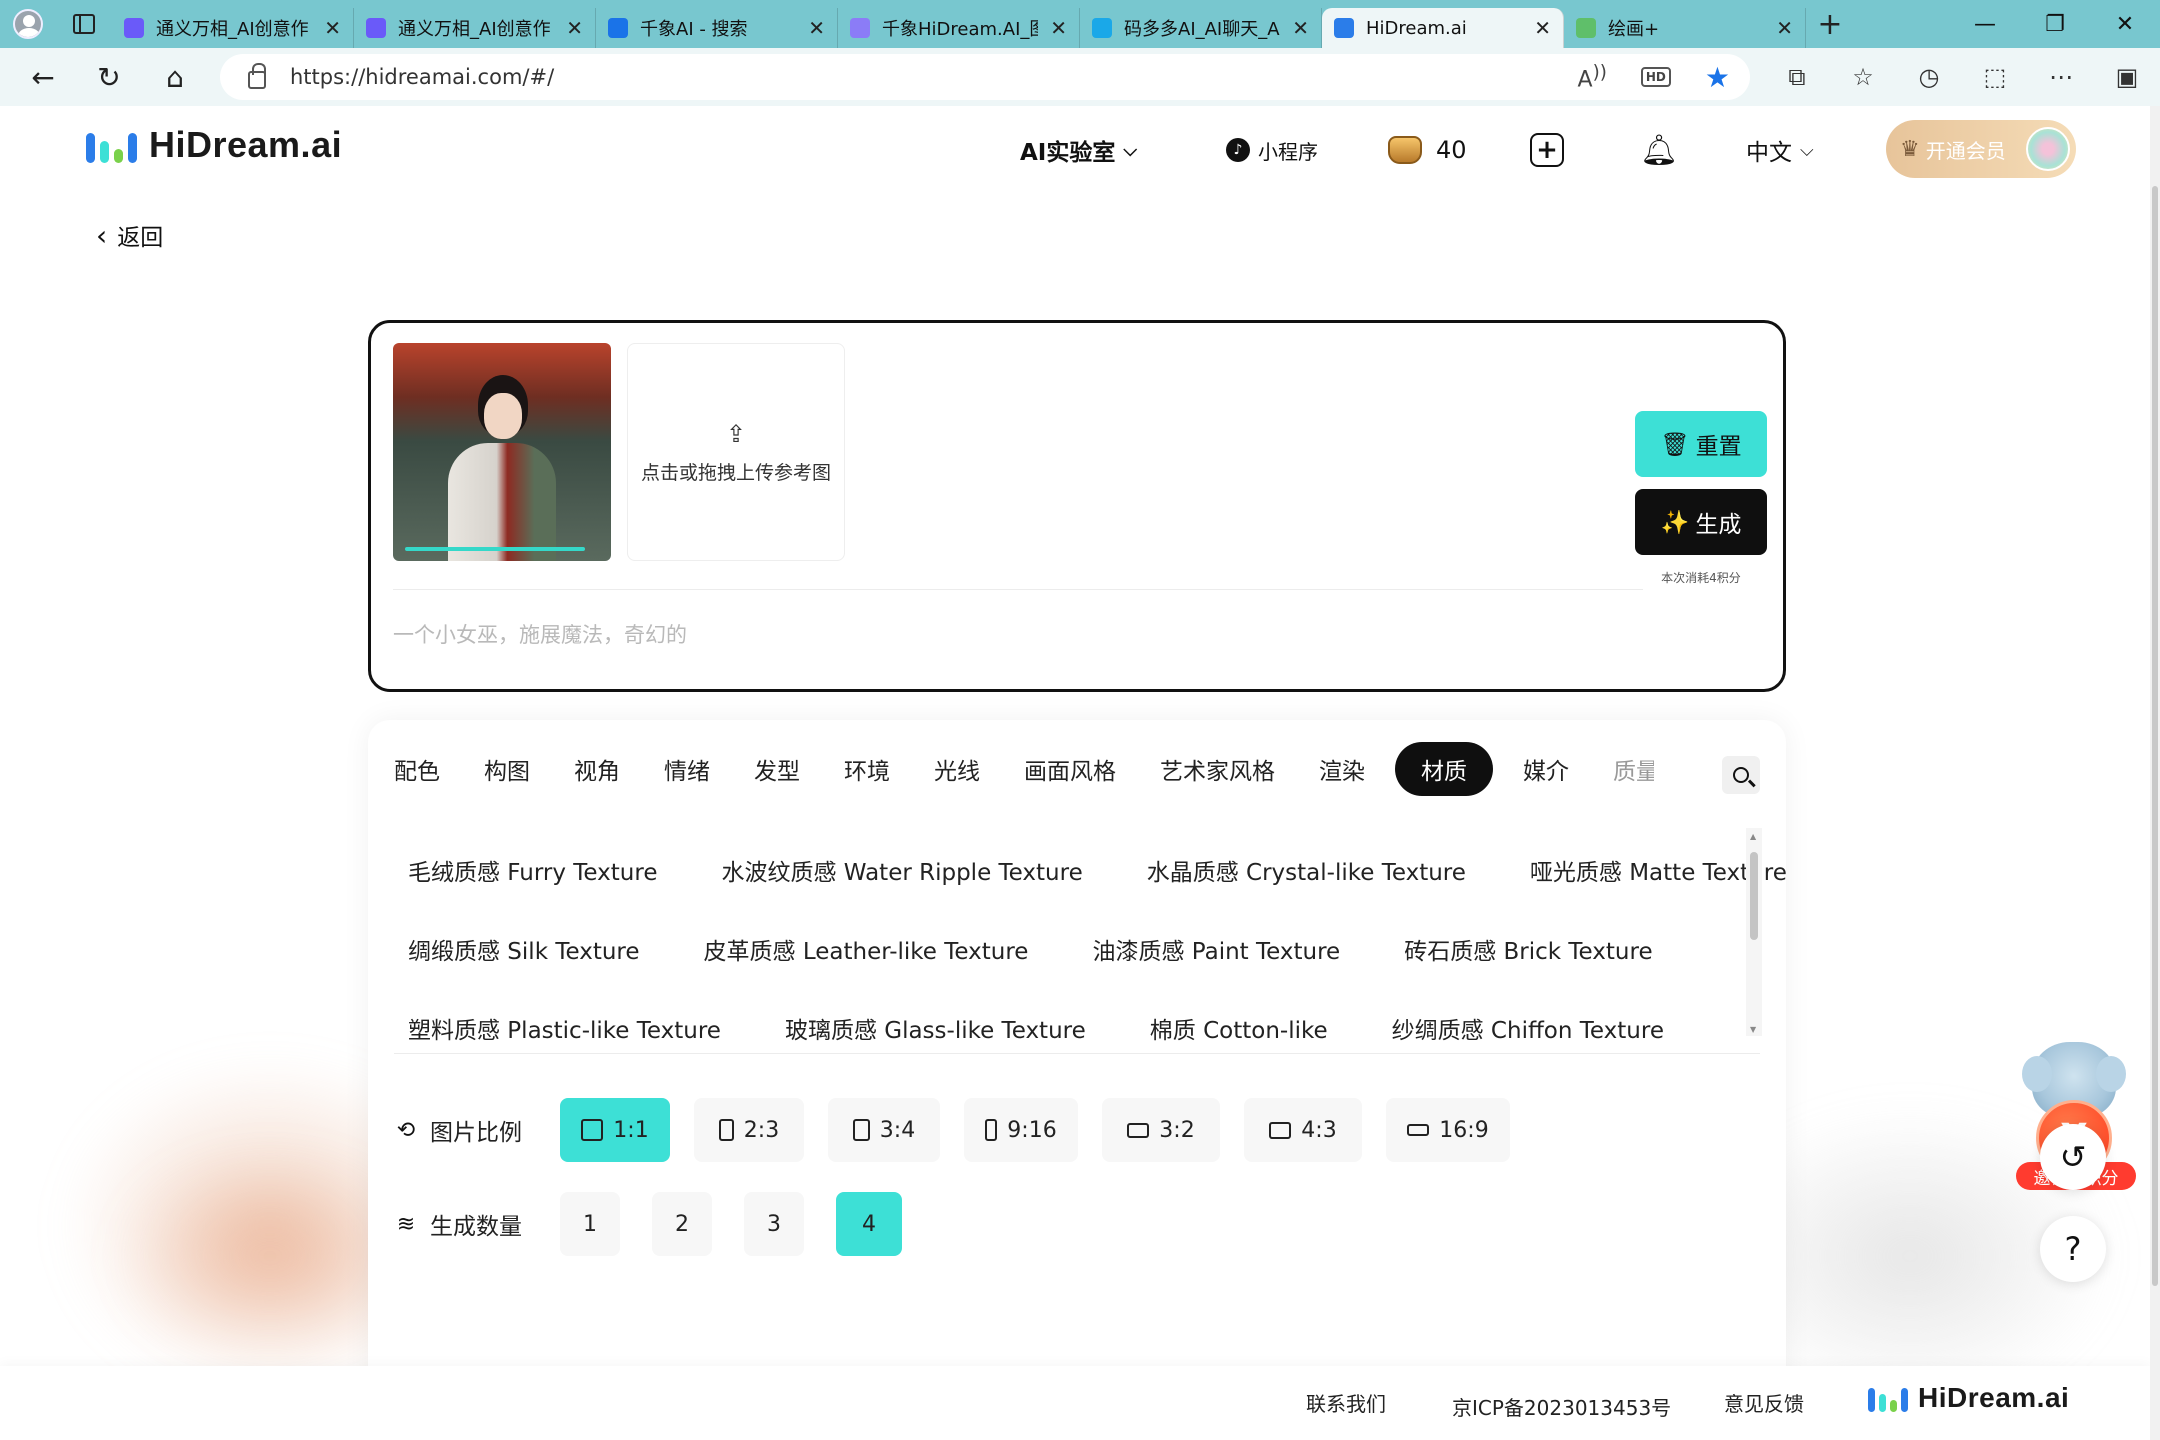 This screenshot has width=2160, height=1440. I want to click on category-tab: 环境, so click(867, 769).